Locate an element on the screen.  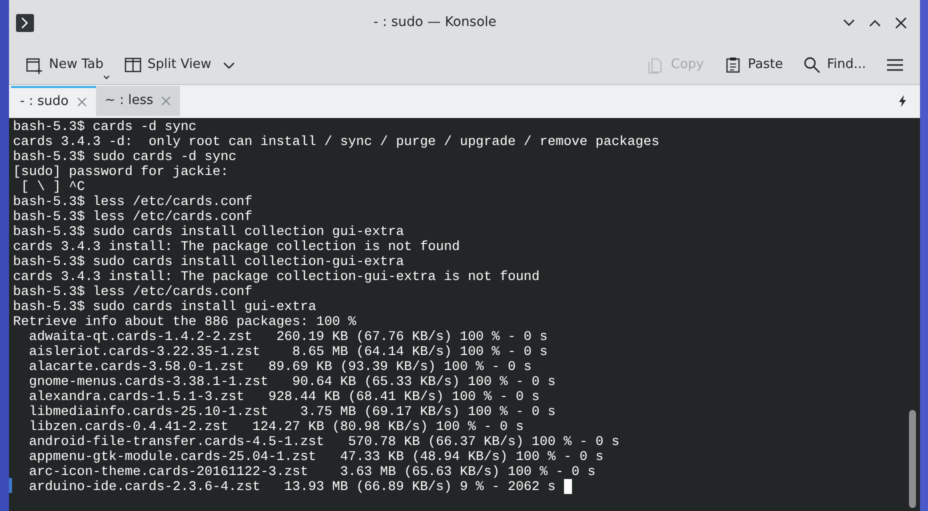
terminal-line: aisleriot.cards-3.22.35-1.zst 8.65 MB (64.14 KB/s) 100 % - 0 s is located at coordinates (288, 351).